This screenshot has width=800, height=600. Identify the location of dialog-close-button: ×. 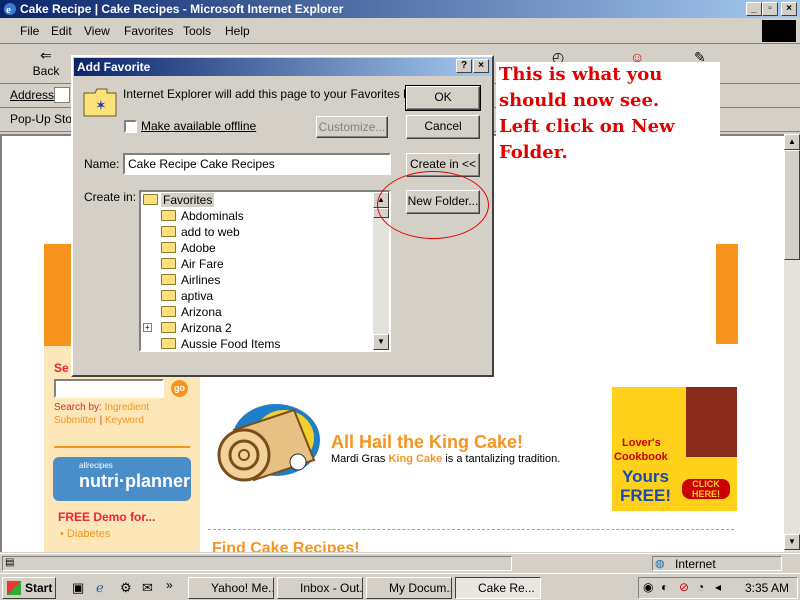
(481, 66).